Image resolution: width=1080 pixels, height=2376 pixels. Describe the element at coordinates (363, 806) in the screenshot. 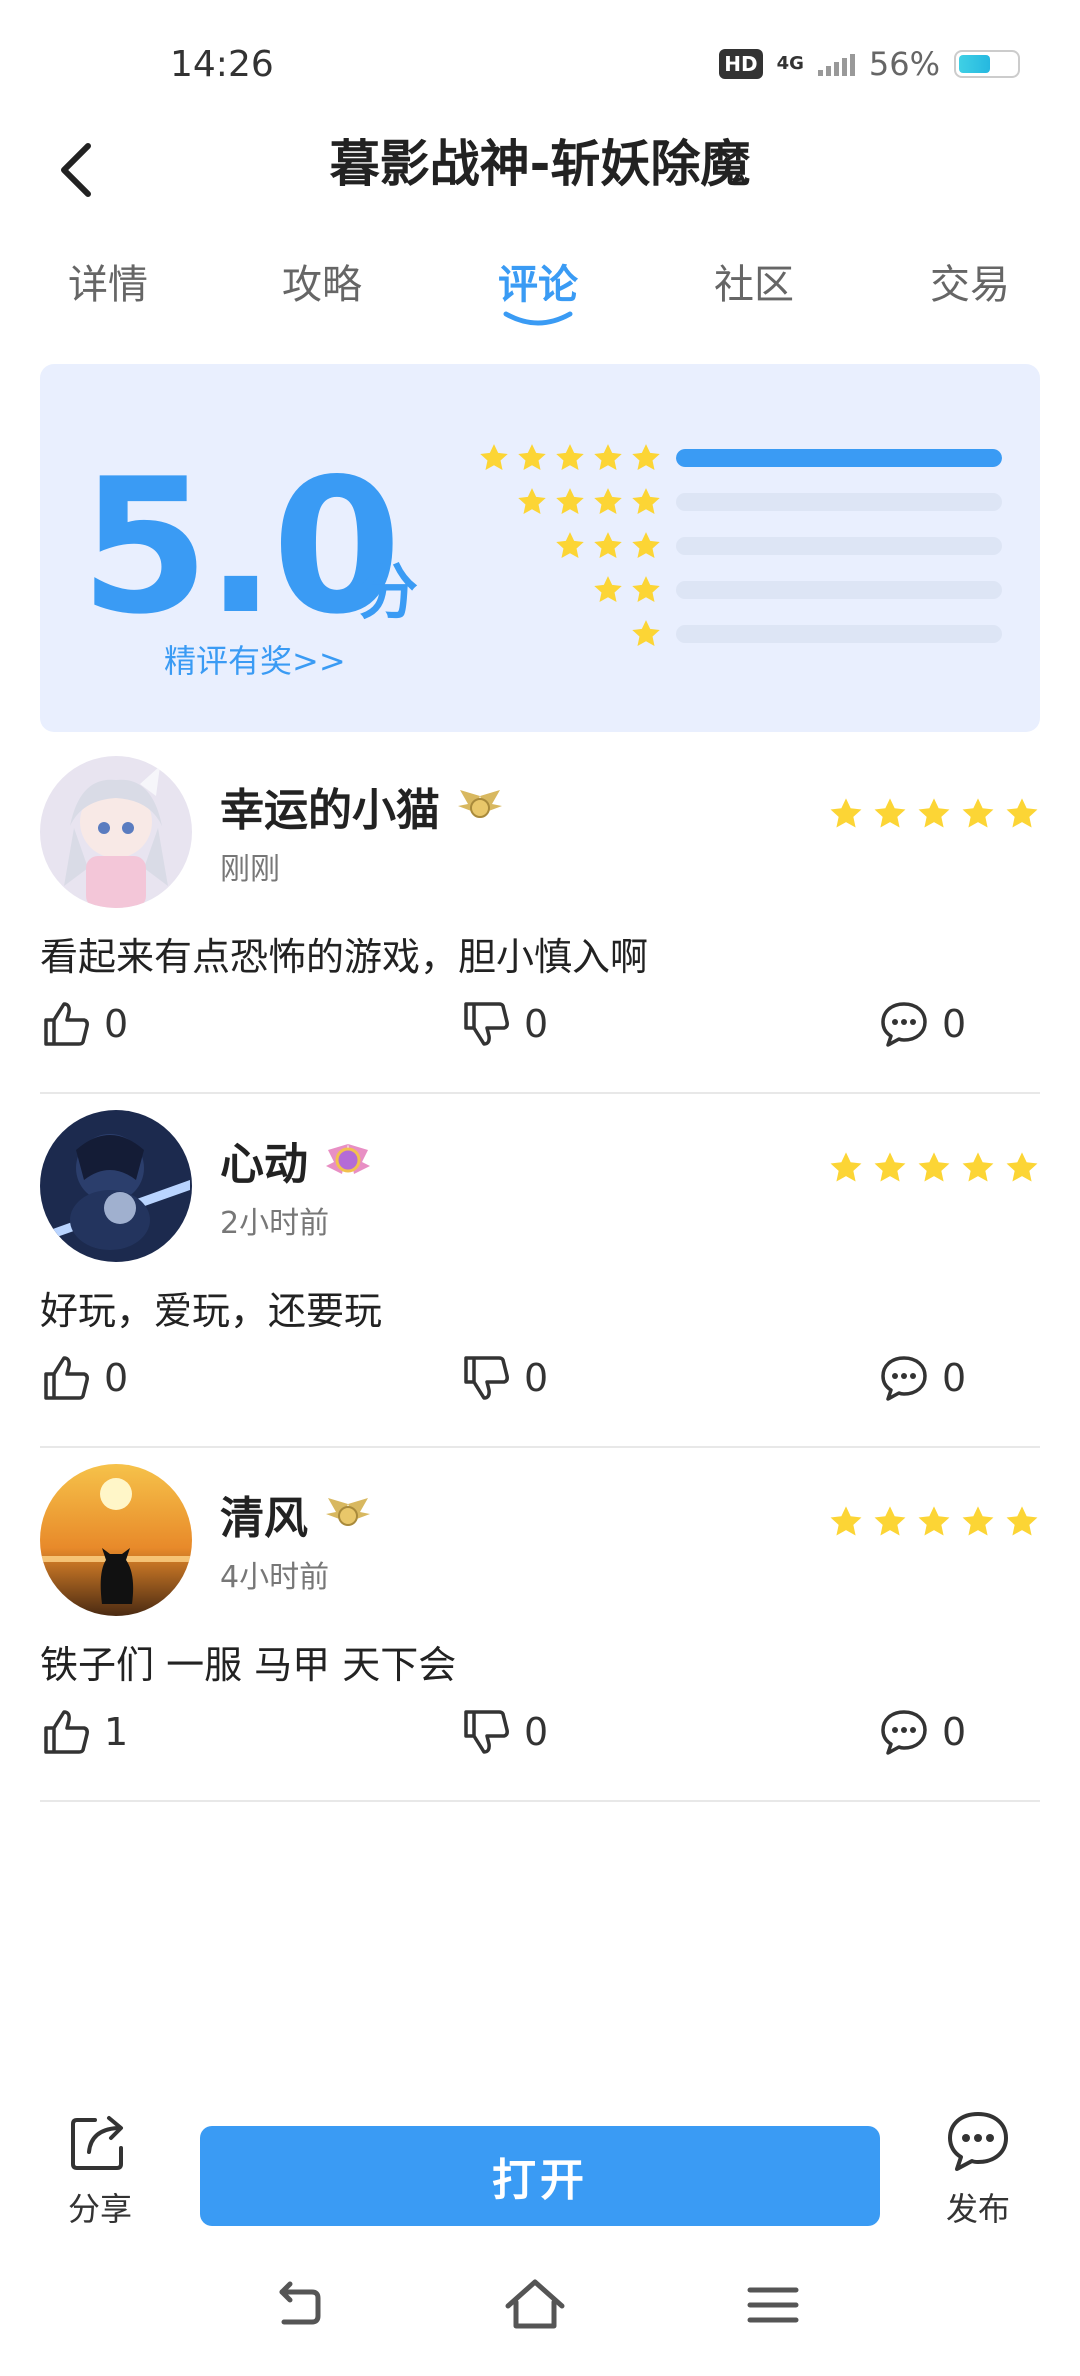

I see `username: 幸运的小猫` at that location.